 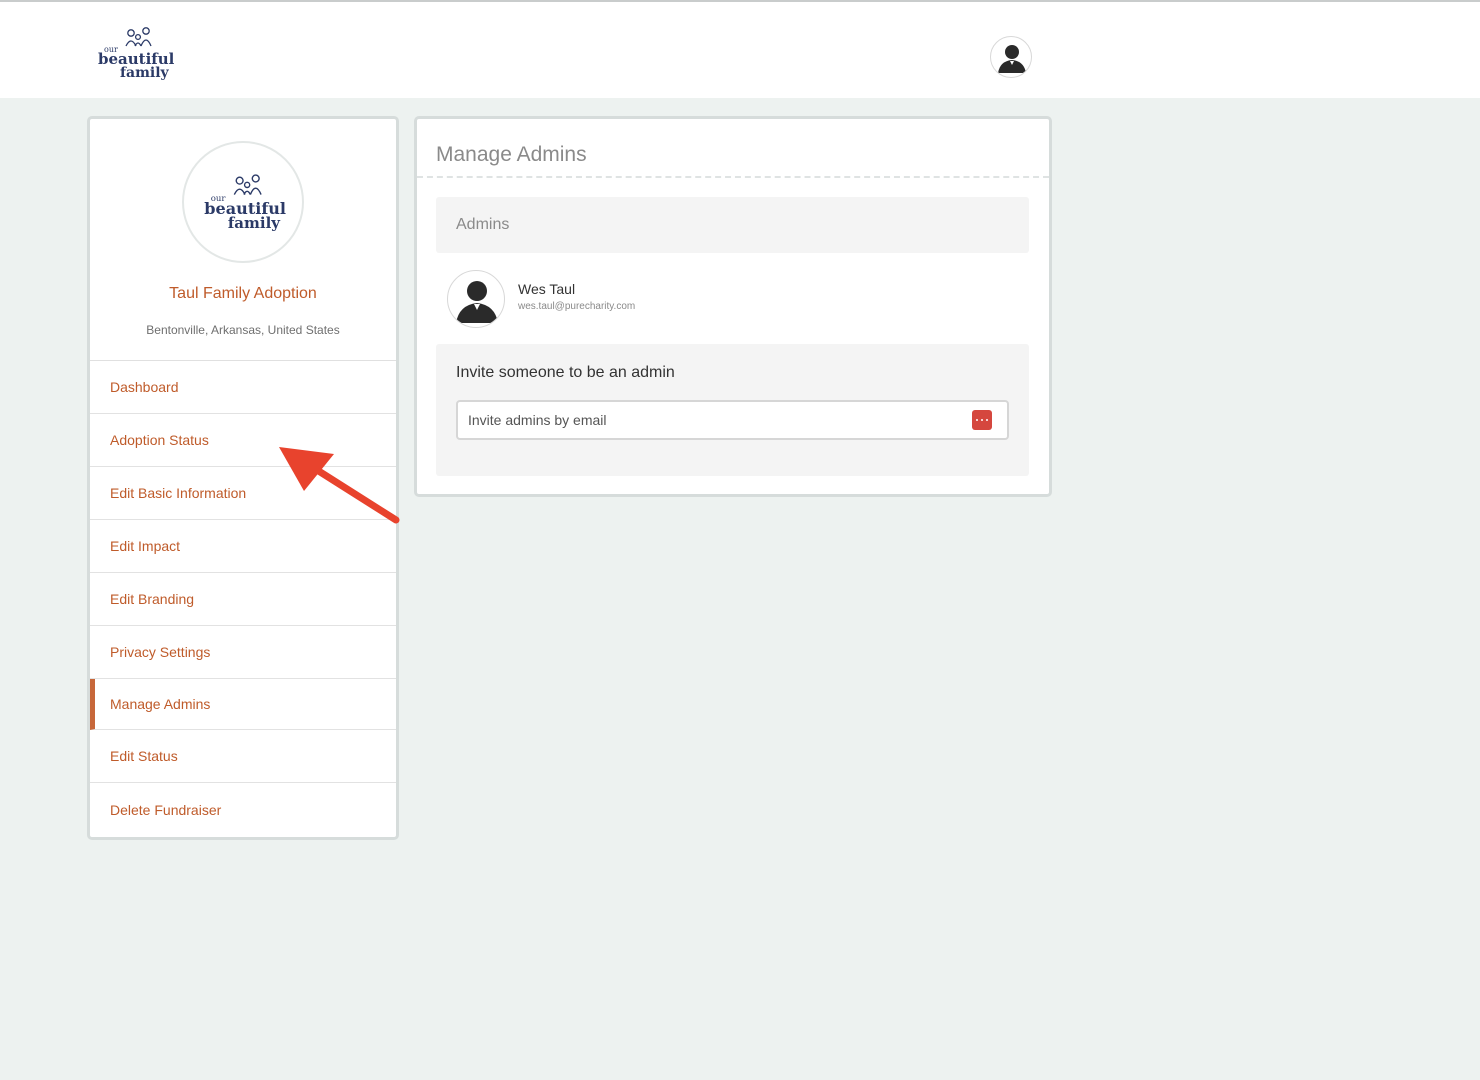 I want to click on sidebar-item-edit-status: Edit Status, so click(x=243, y=756).